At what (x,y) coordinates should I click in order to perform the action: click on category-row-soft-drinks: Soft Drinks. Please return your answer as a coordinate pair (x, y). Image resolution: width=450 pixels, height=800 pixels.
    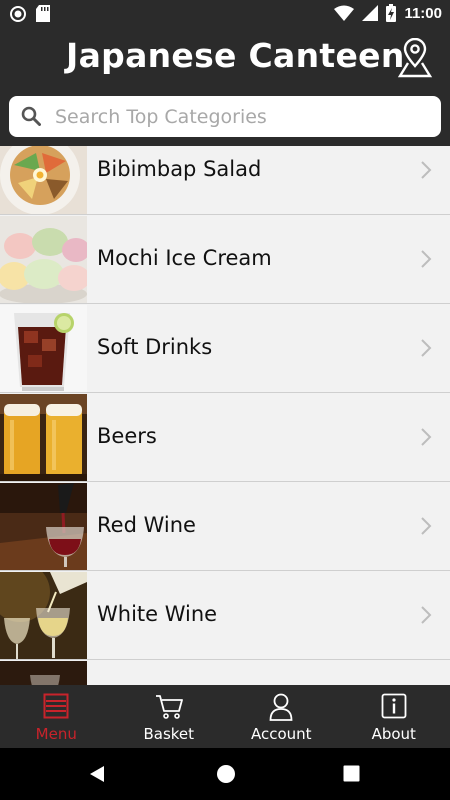
    Looking at the image, I should click on (225, 349).